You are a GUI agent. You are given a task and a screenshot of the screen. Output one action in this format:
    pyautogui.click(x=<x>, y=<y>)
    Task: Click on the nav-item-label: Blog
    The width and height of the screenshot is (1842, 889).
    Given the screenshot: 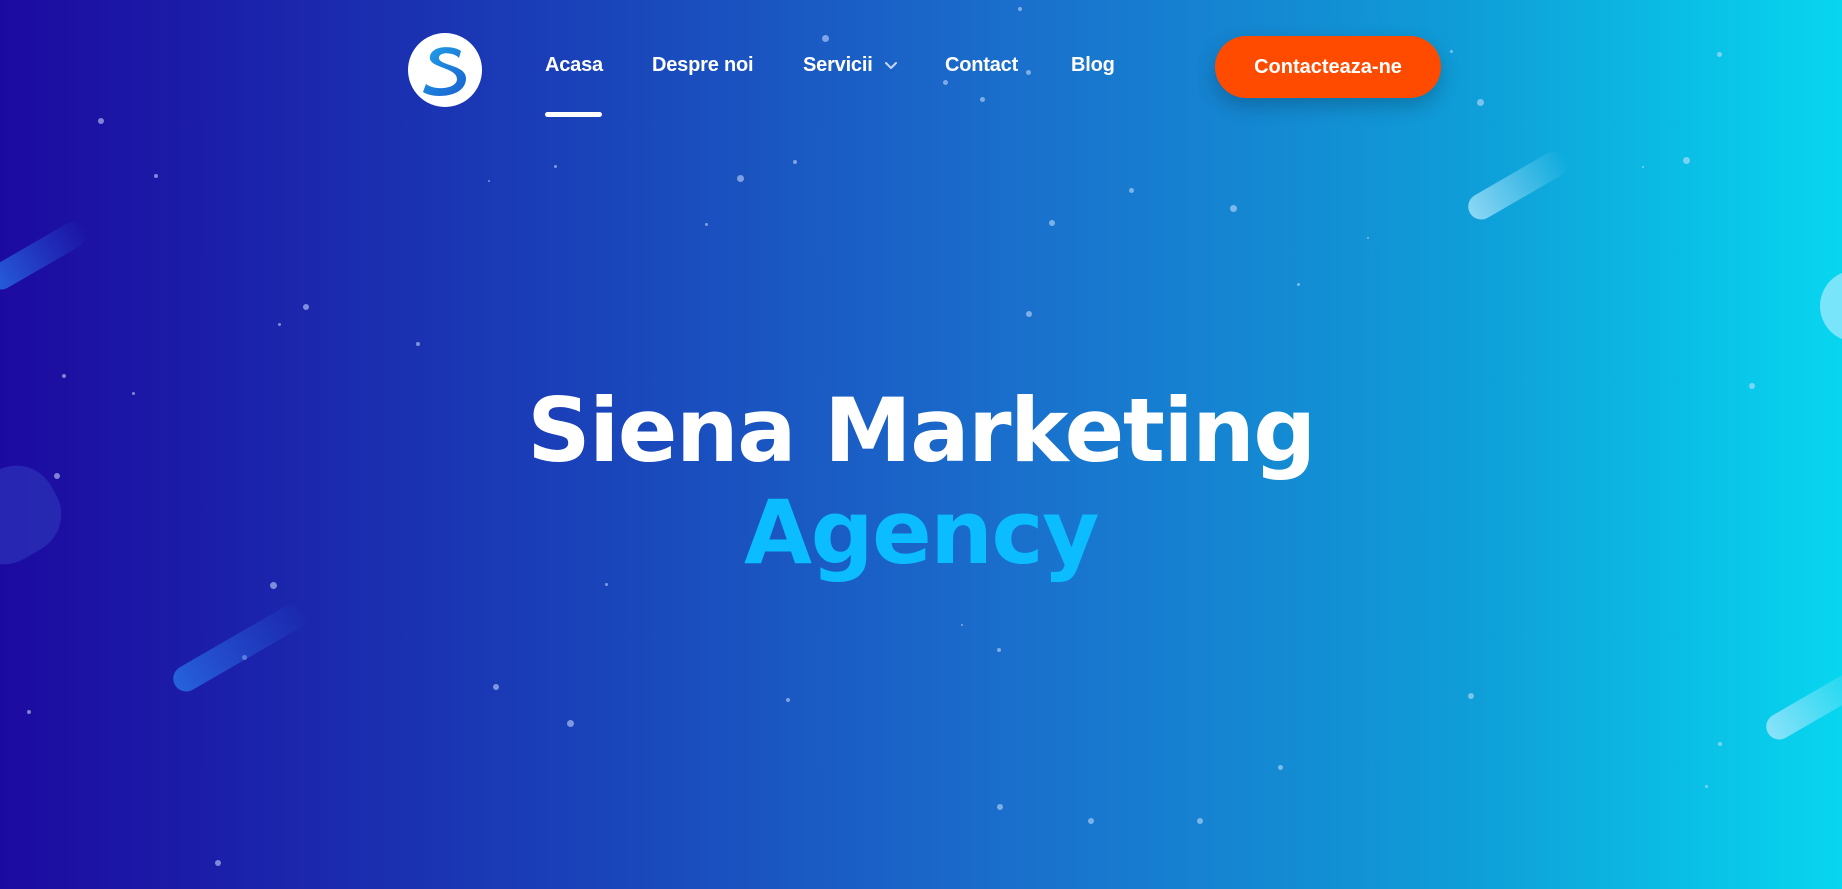 What is the action you would take?
    pyautogui.click(x=1093, y=65)
    